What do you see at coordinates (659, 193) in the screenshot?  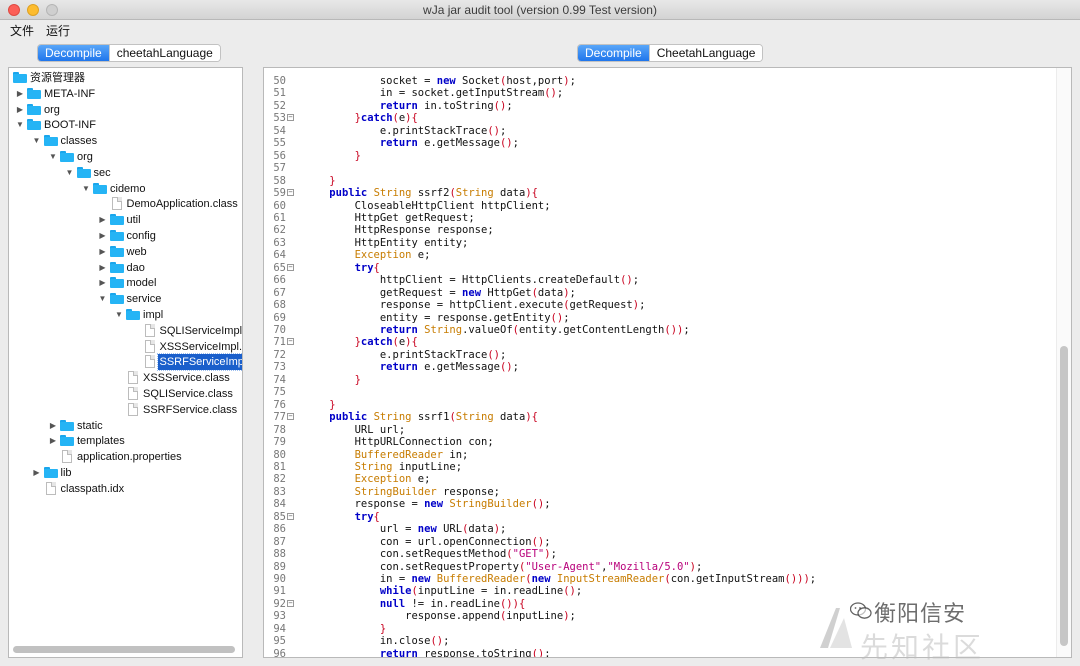 I see `code-line: 59− public String ssrf2(String data){` at bounding box center [659, 193].